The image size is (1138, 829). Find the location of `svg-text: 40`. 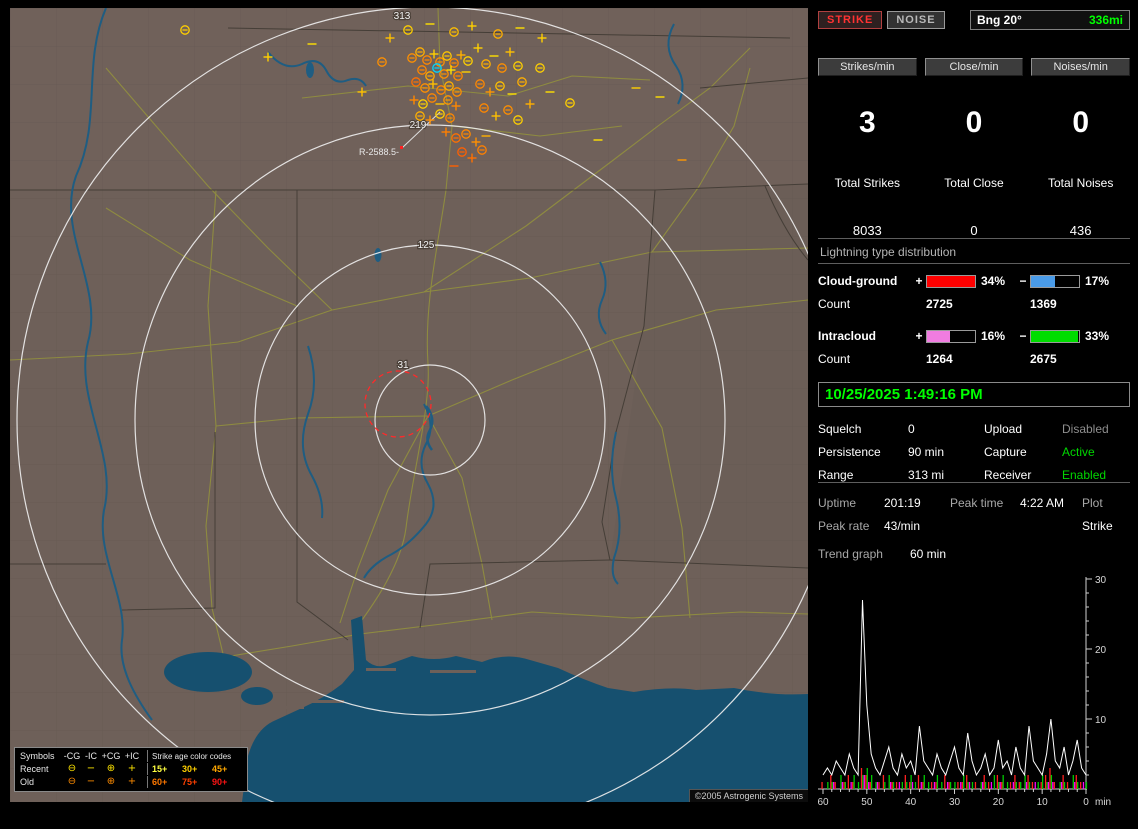

svg-text: 40 is located at coordinates (911, 802).